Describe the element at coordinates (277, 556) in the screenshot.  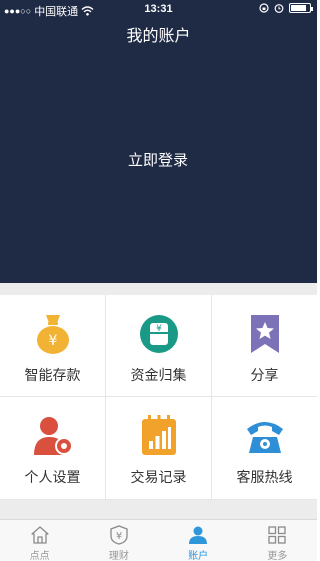
I see `tab-label: 更多` at that location.